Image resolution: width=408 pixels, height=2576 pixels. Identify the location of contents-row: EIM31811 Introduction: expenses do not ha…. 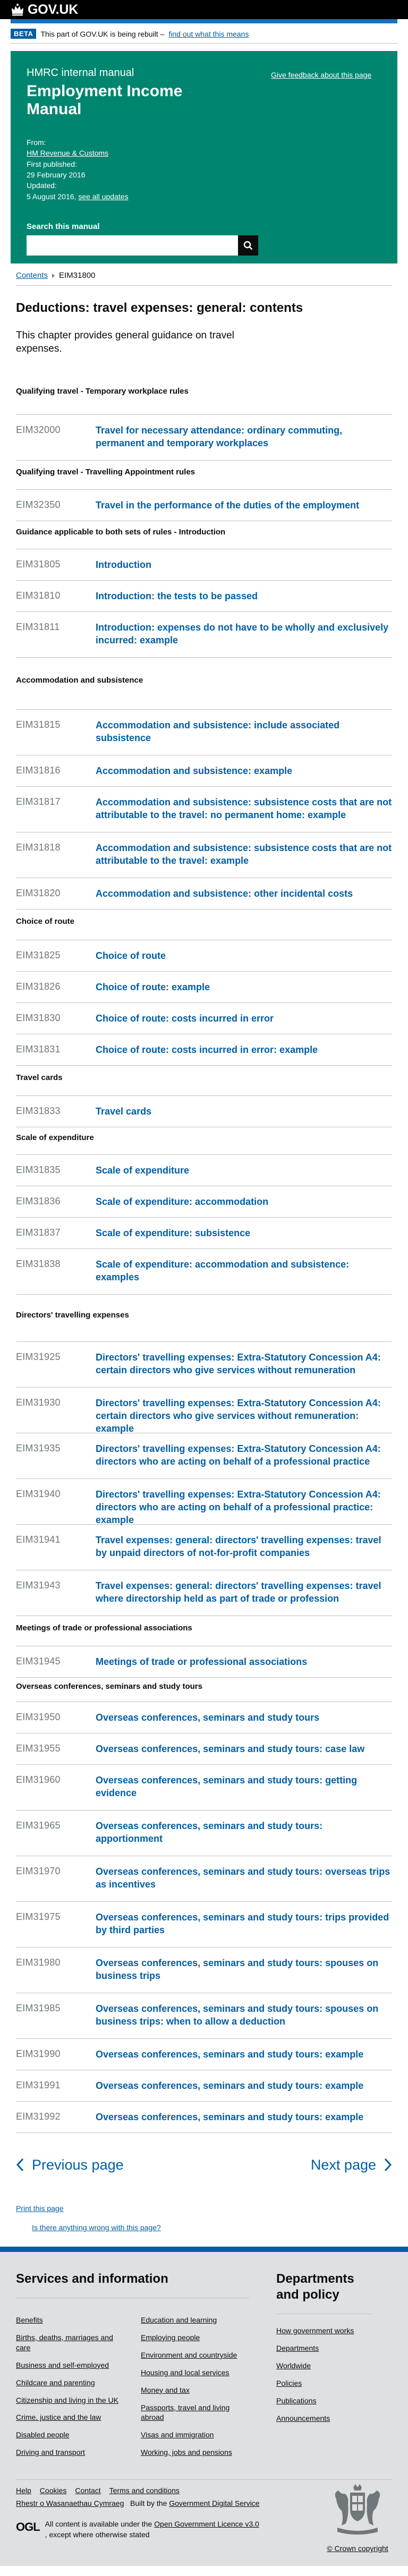
(204, 635).